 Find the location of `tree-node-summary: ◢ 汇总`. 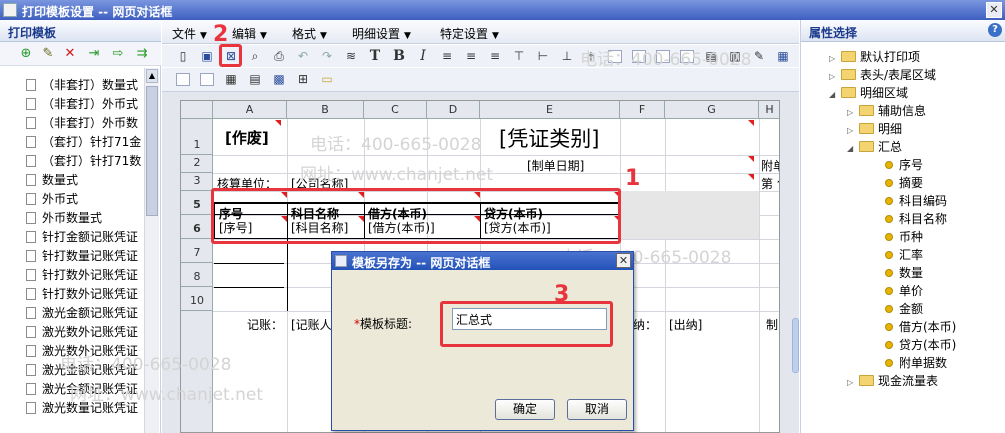

tree-node-summary: ◢ 汇总 is located at coordinates (874, 147).